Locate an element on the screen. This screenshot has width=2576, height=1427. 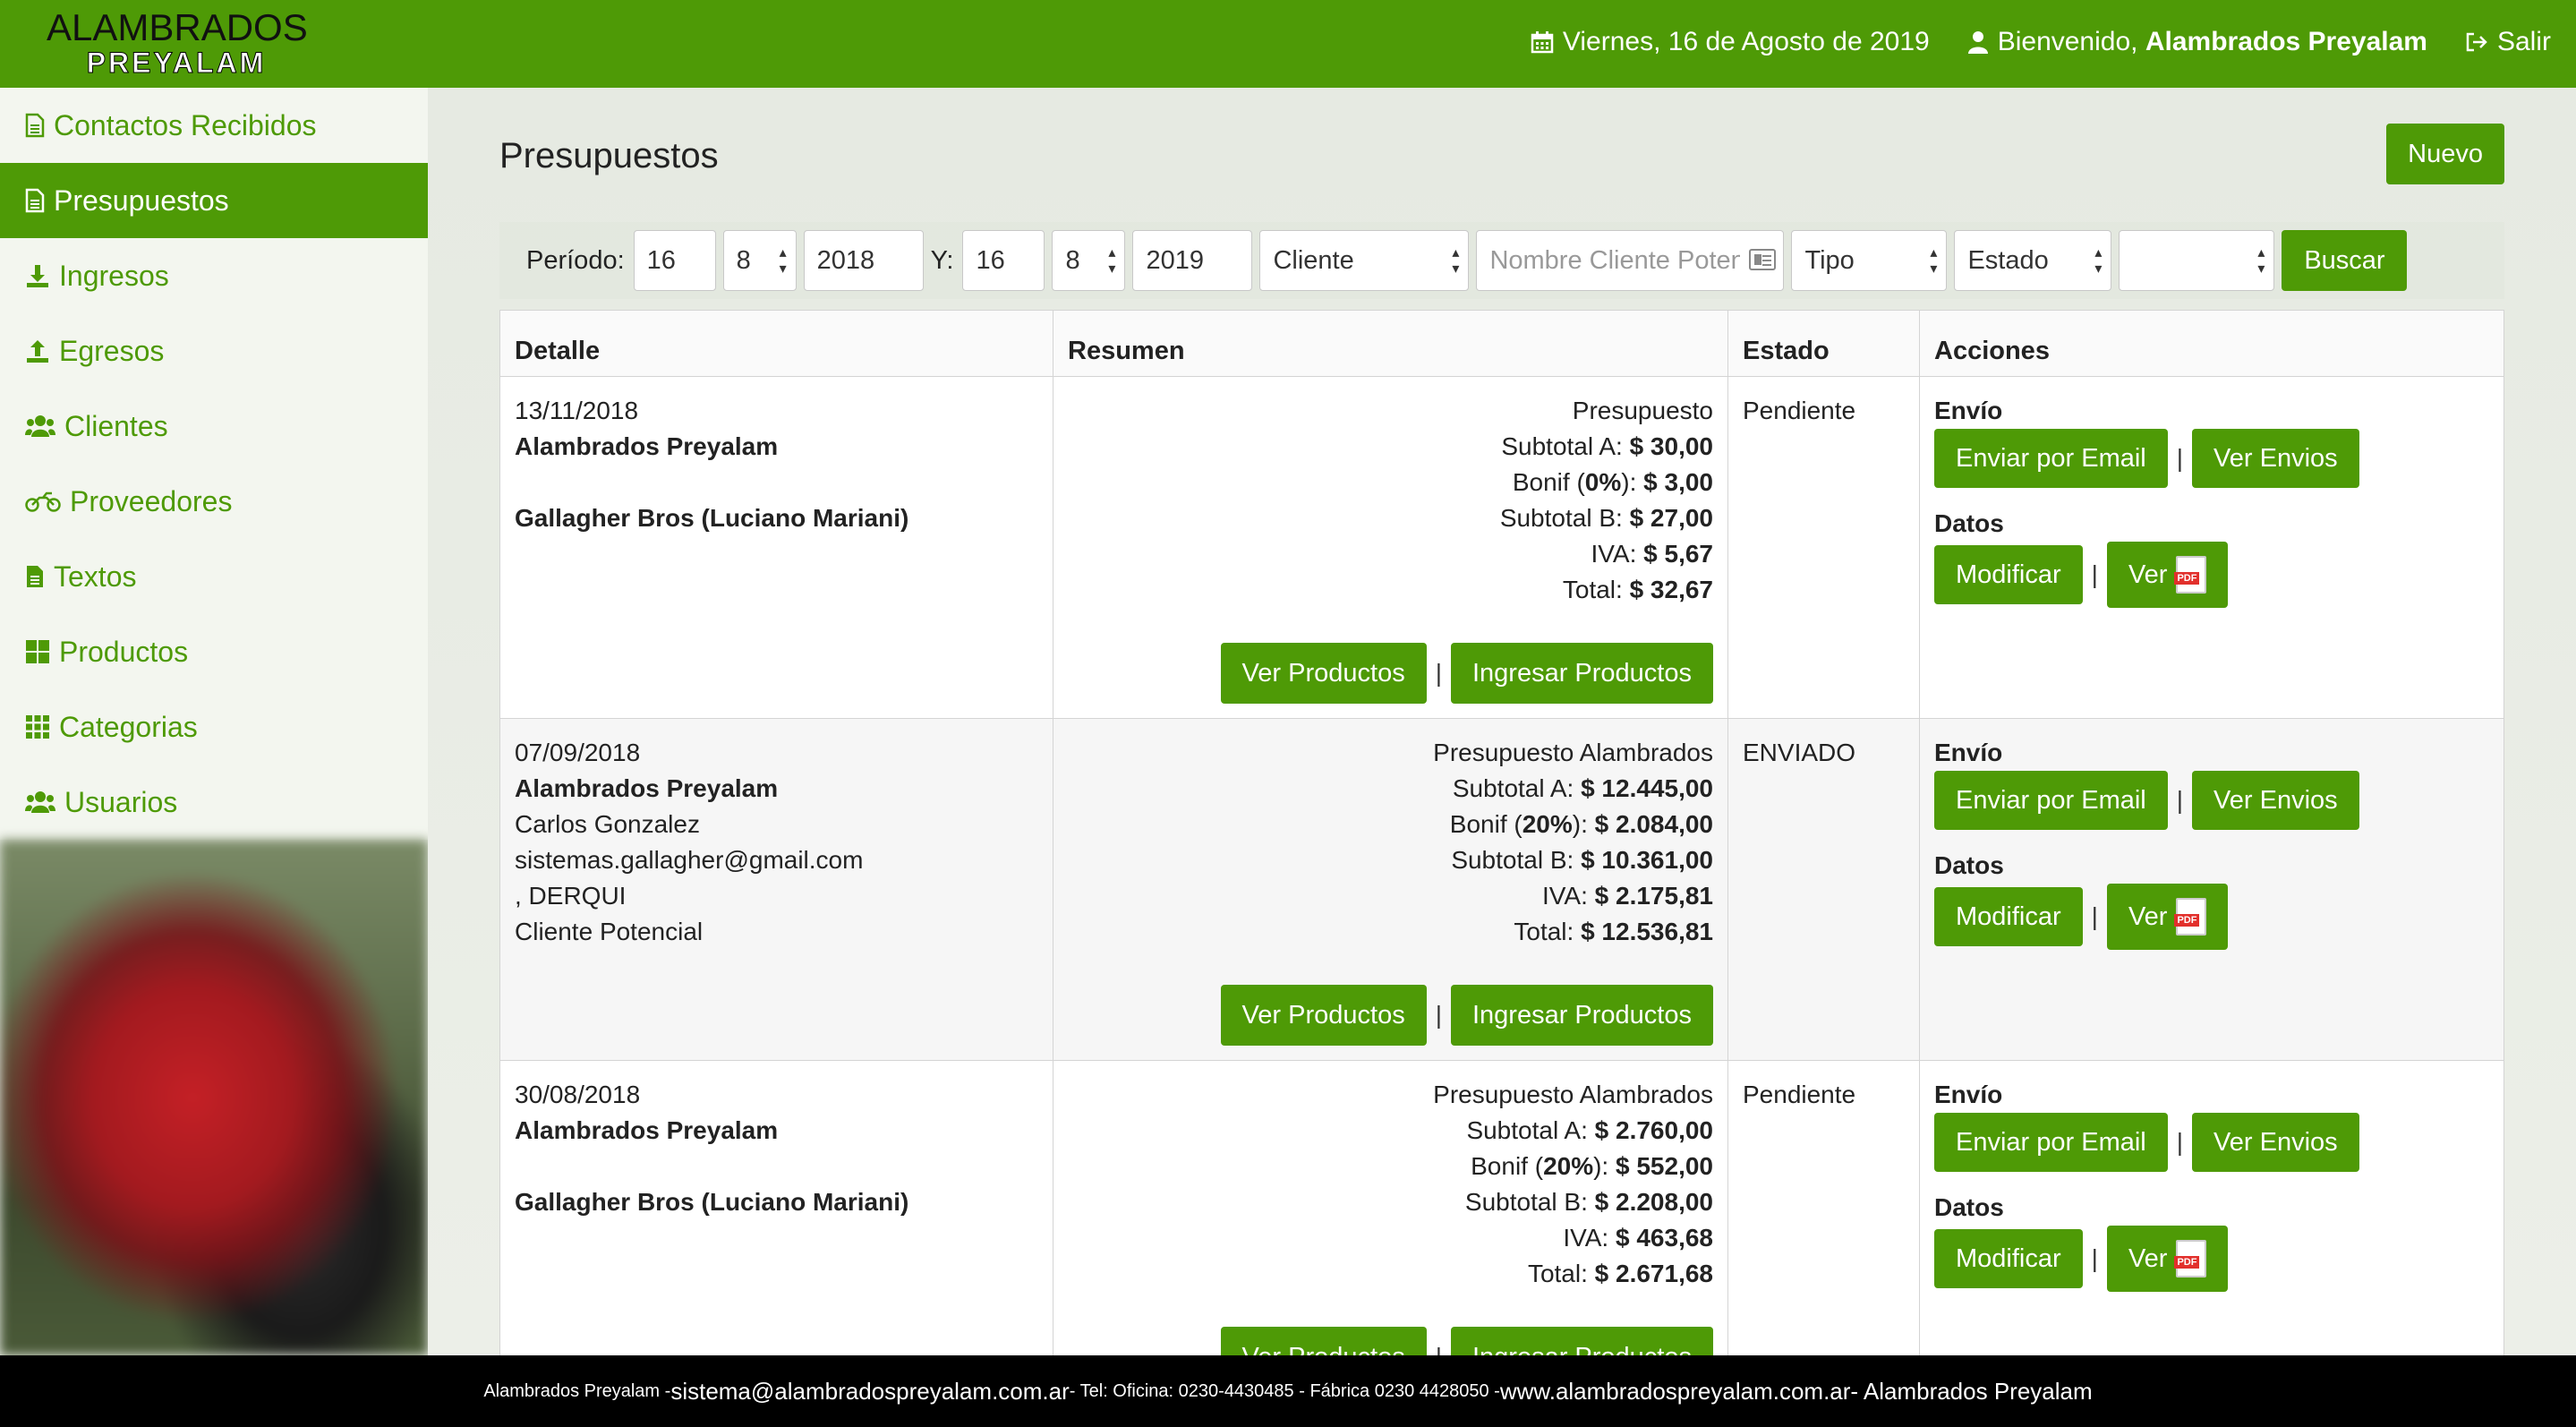
sidebar-item-presupuestos: Presupuestos is located at coordinates (214, 200).